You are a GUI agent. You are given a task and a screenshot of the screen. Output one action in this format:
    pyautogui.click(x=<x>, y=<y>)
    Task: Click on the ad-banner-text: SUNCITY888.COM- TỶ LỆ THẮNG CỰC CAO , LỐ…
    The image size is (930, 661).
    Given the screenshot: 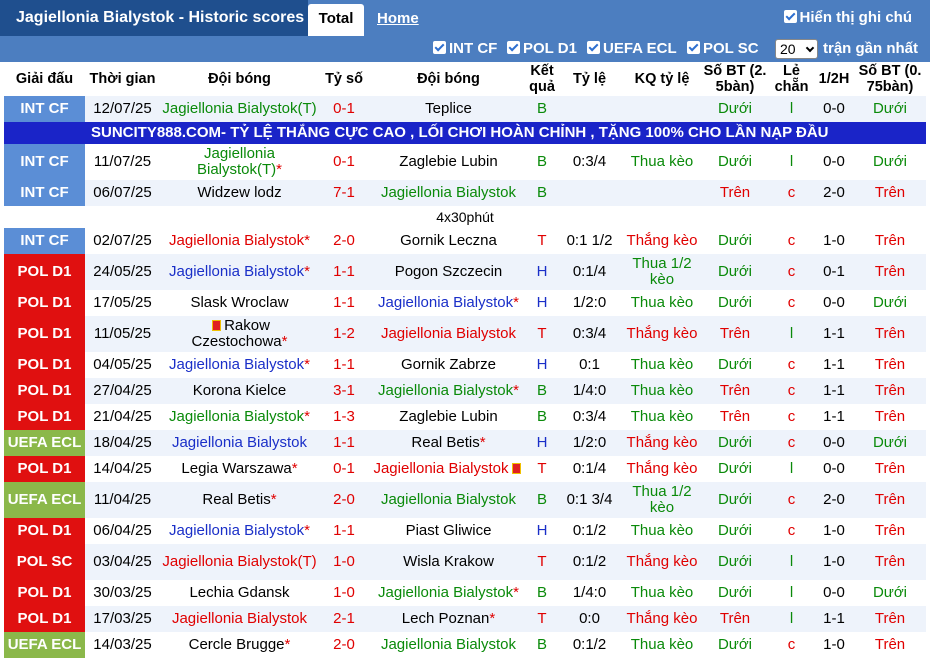 What is the action you would take?
    pyautogui.click(x=465, y=133)
    